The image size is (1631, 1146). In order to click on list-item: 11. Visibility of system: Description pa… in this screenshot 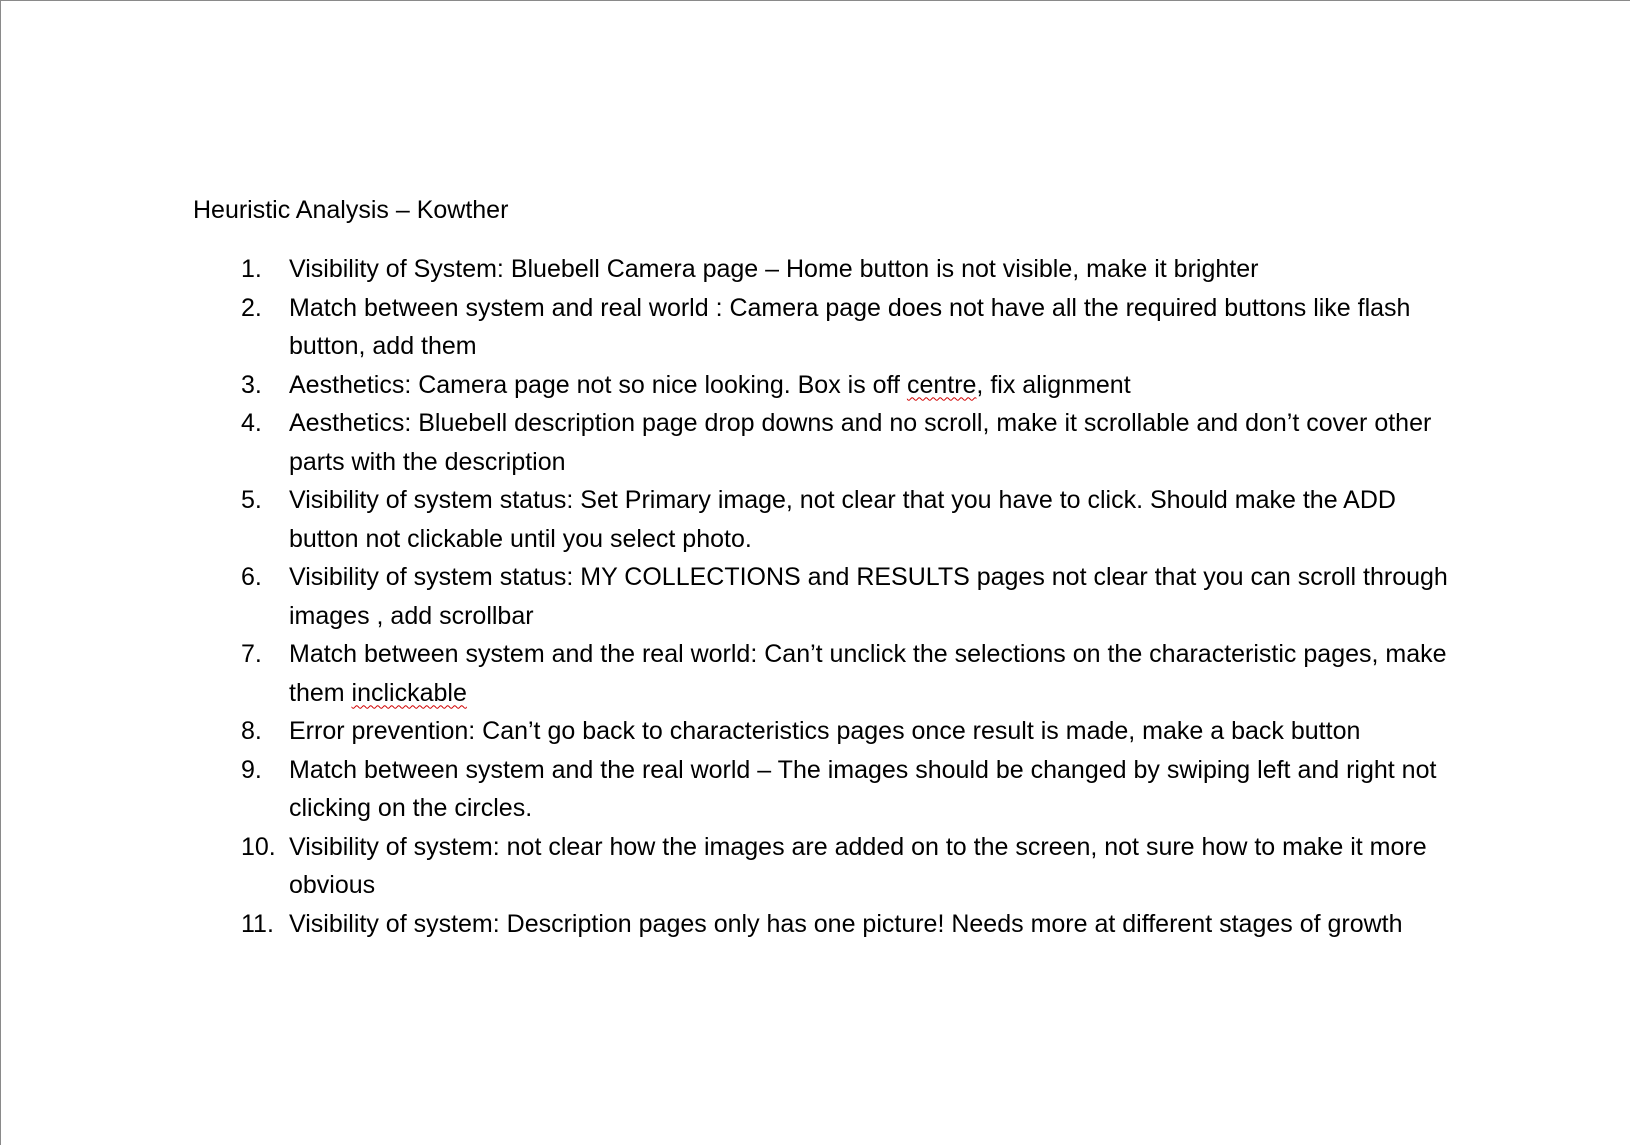, I will do `click(725, 924)`.